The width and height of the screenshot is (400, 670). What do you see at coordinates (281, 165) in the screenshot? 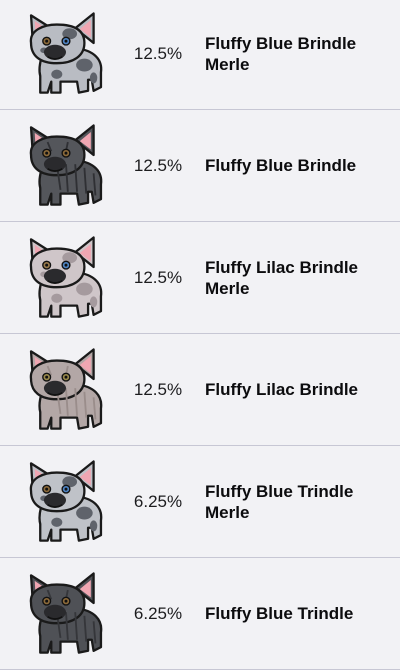
I see `coat-name-text: Fluffy Blue Brindle` at bounding box center [281, 165].